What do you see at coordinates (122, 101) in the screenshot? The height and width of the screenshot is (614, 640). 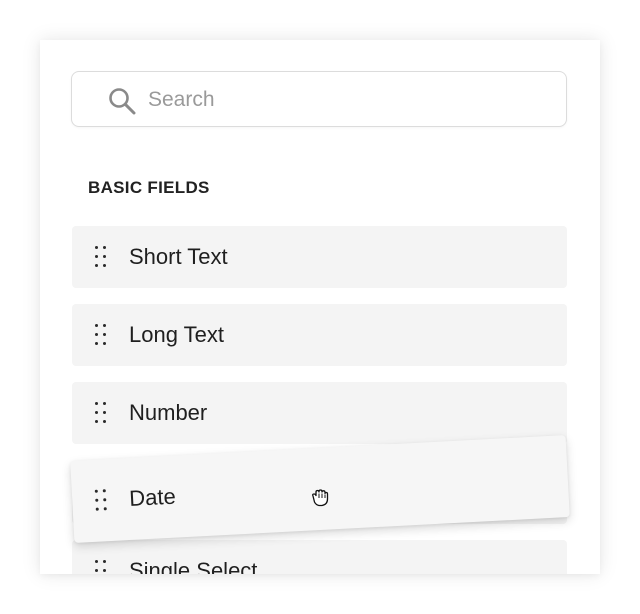 I see `search-icon` at bounding box center [122, 101].